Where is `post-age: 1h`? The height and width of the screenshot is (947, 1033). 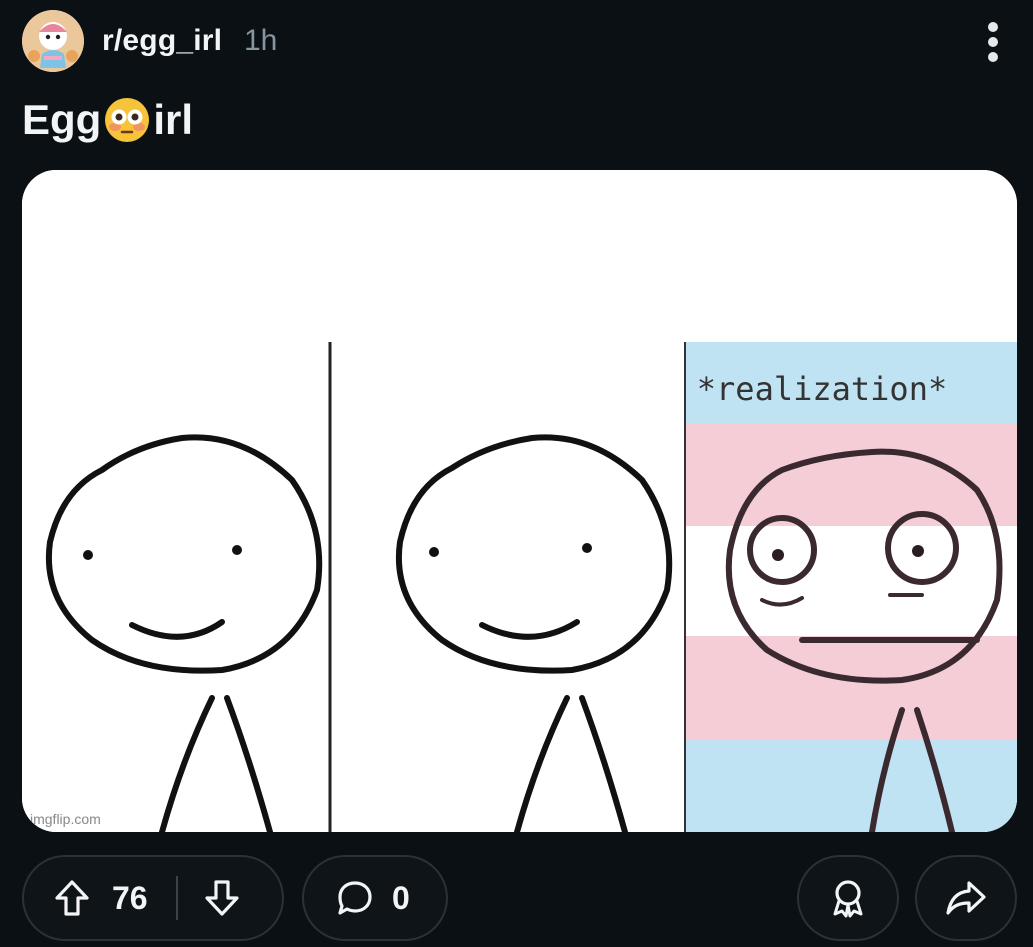
post-age: 1h is located at coordinates (261, 40).